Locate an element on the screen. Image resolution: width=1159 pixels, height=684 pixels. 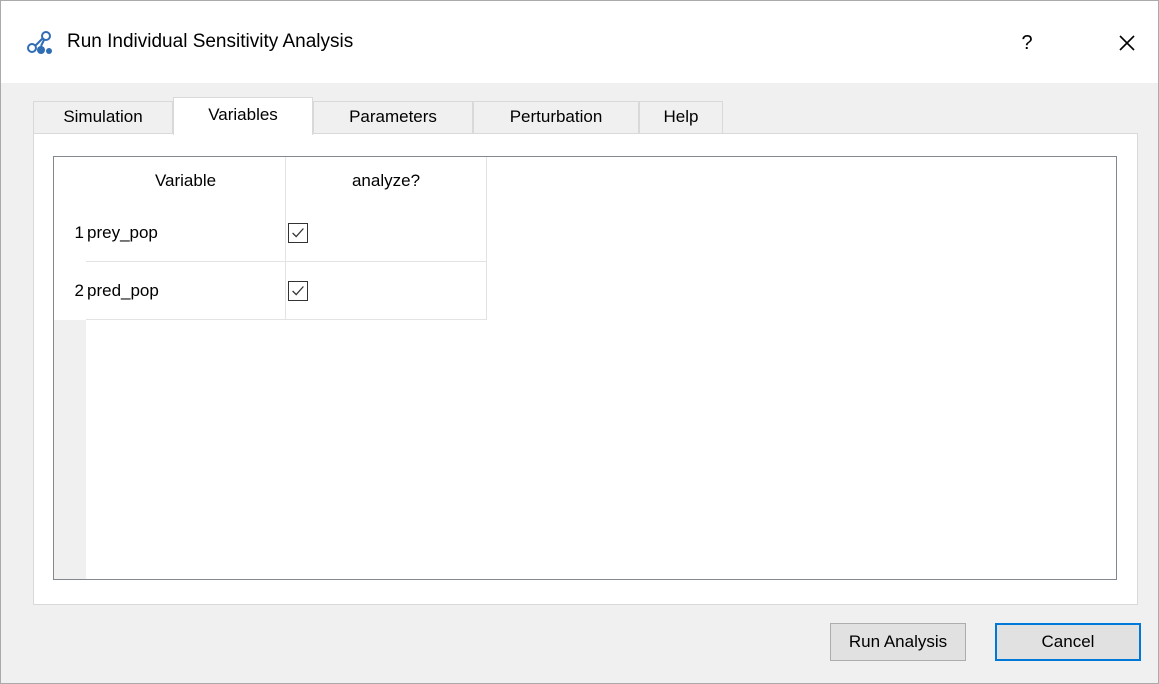
title-bar: Run Individual Sensitivity Analysis ? is located at coordinates (579, 42).